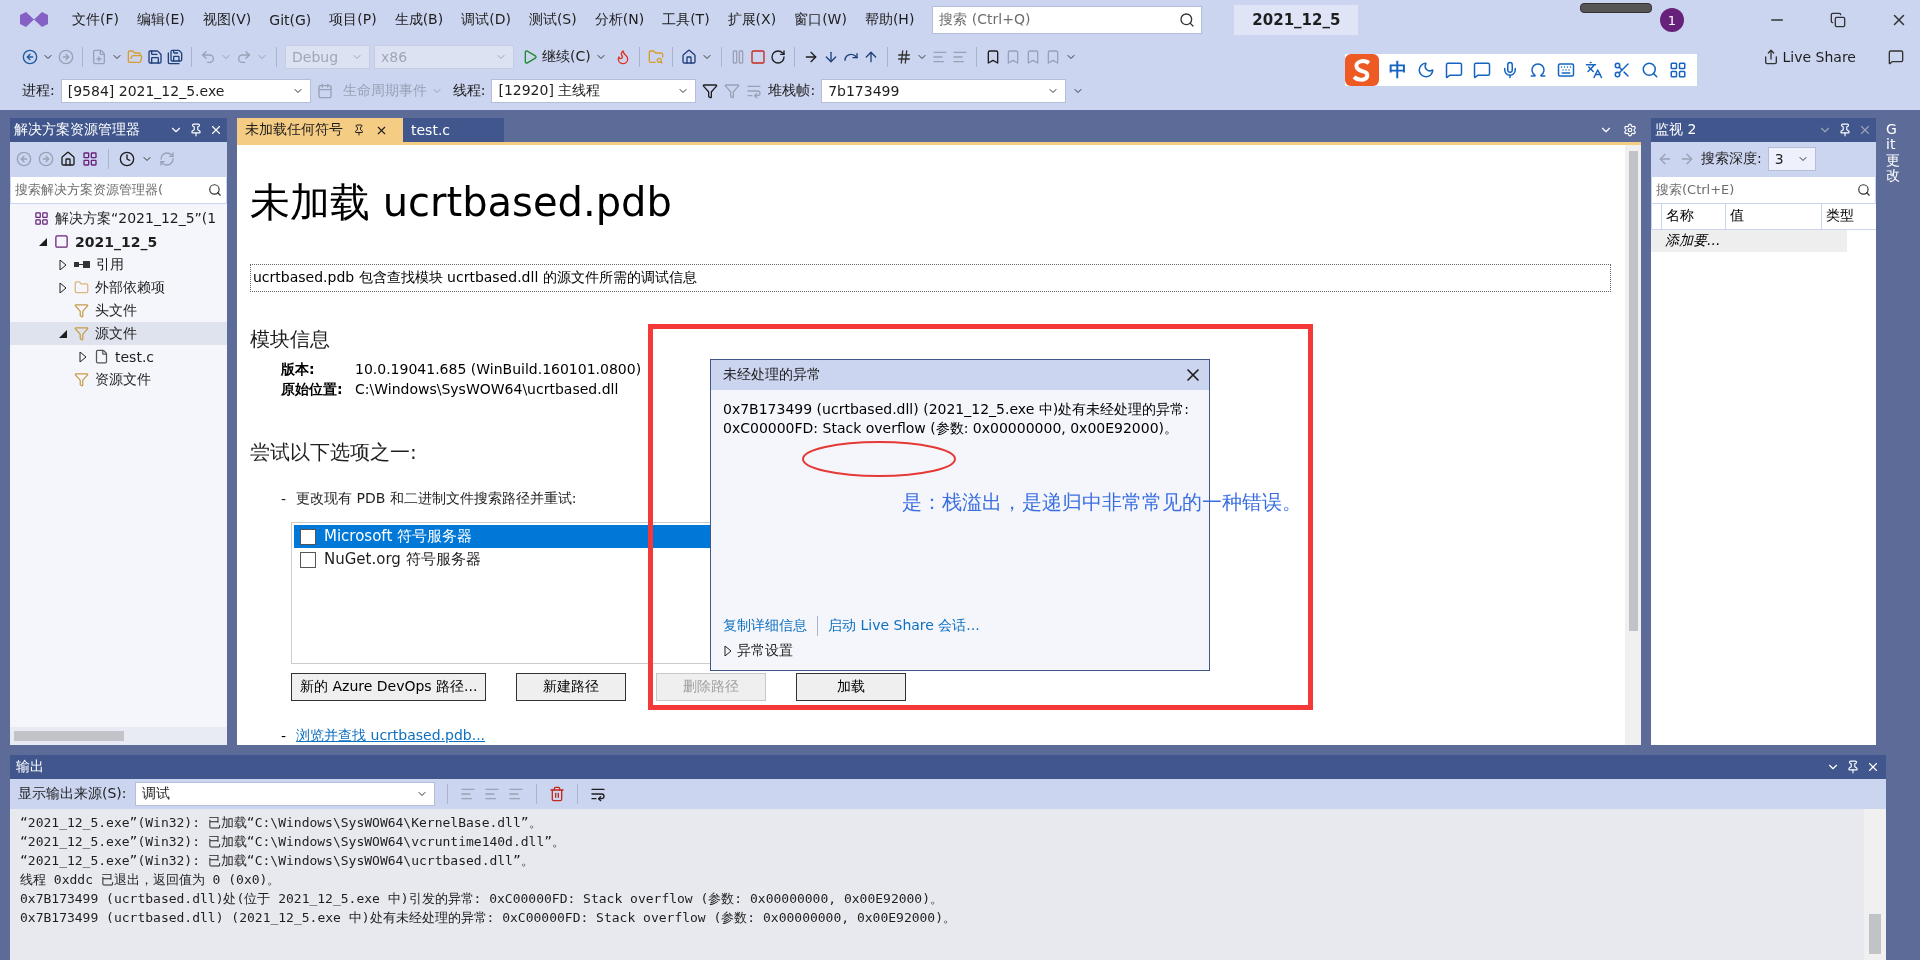 The image size is (1920, 960). Describe the element at coordinates (1809, 57) in the screenshot. I see `live-share-button: Live Share` at that location.